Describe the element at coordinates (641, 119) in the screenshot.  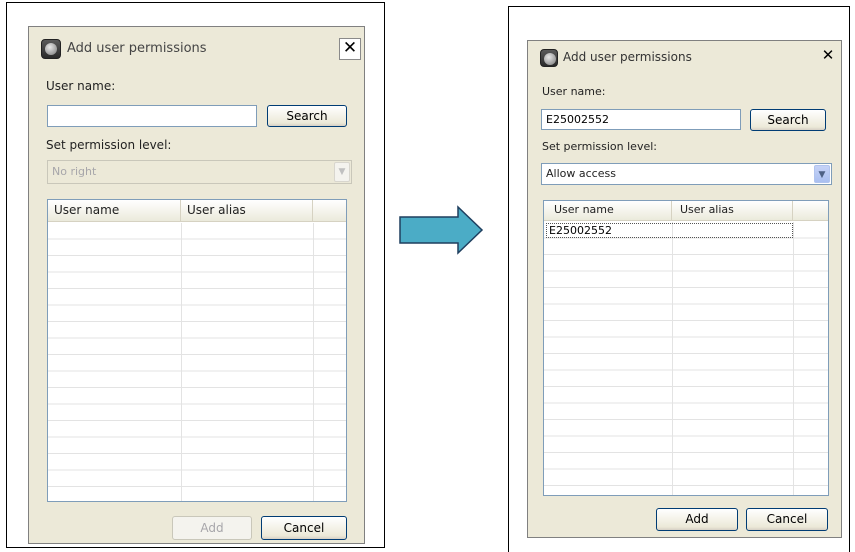
I see `user-name-input: E25002552` at that location.